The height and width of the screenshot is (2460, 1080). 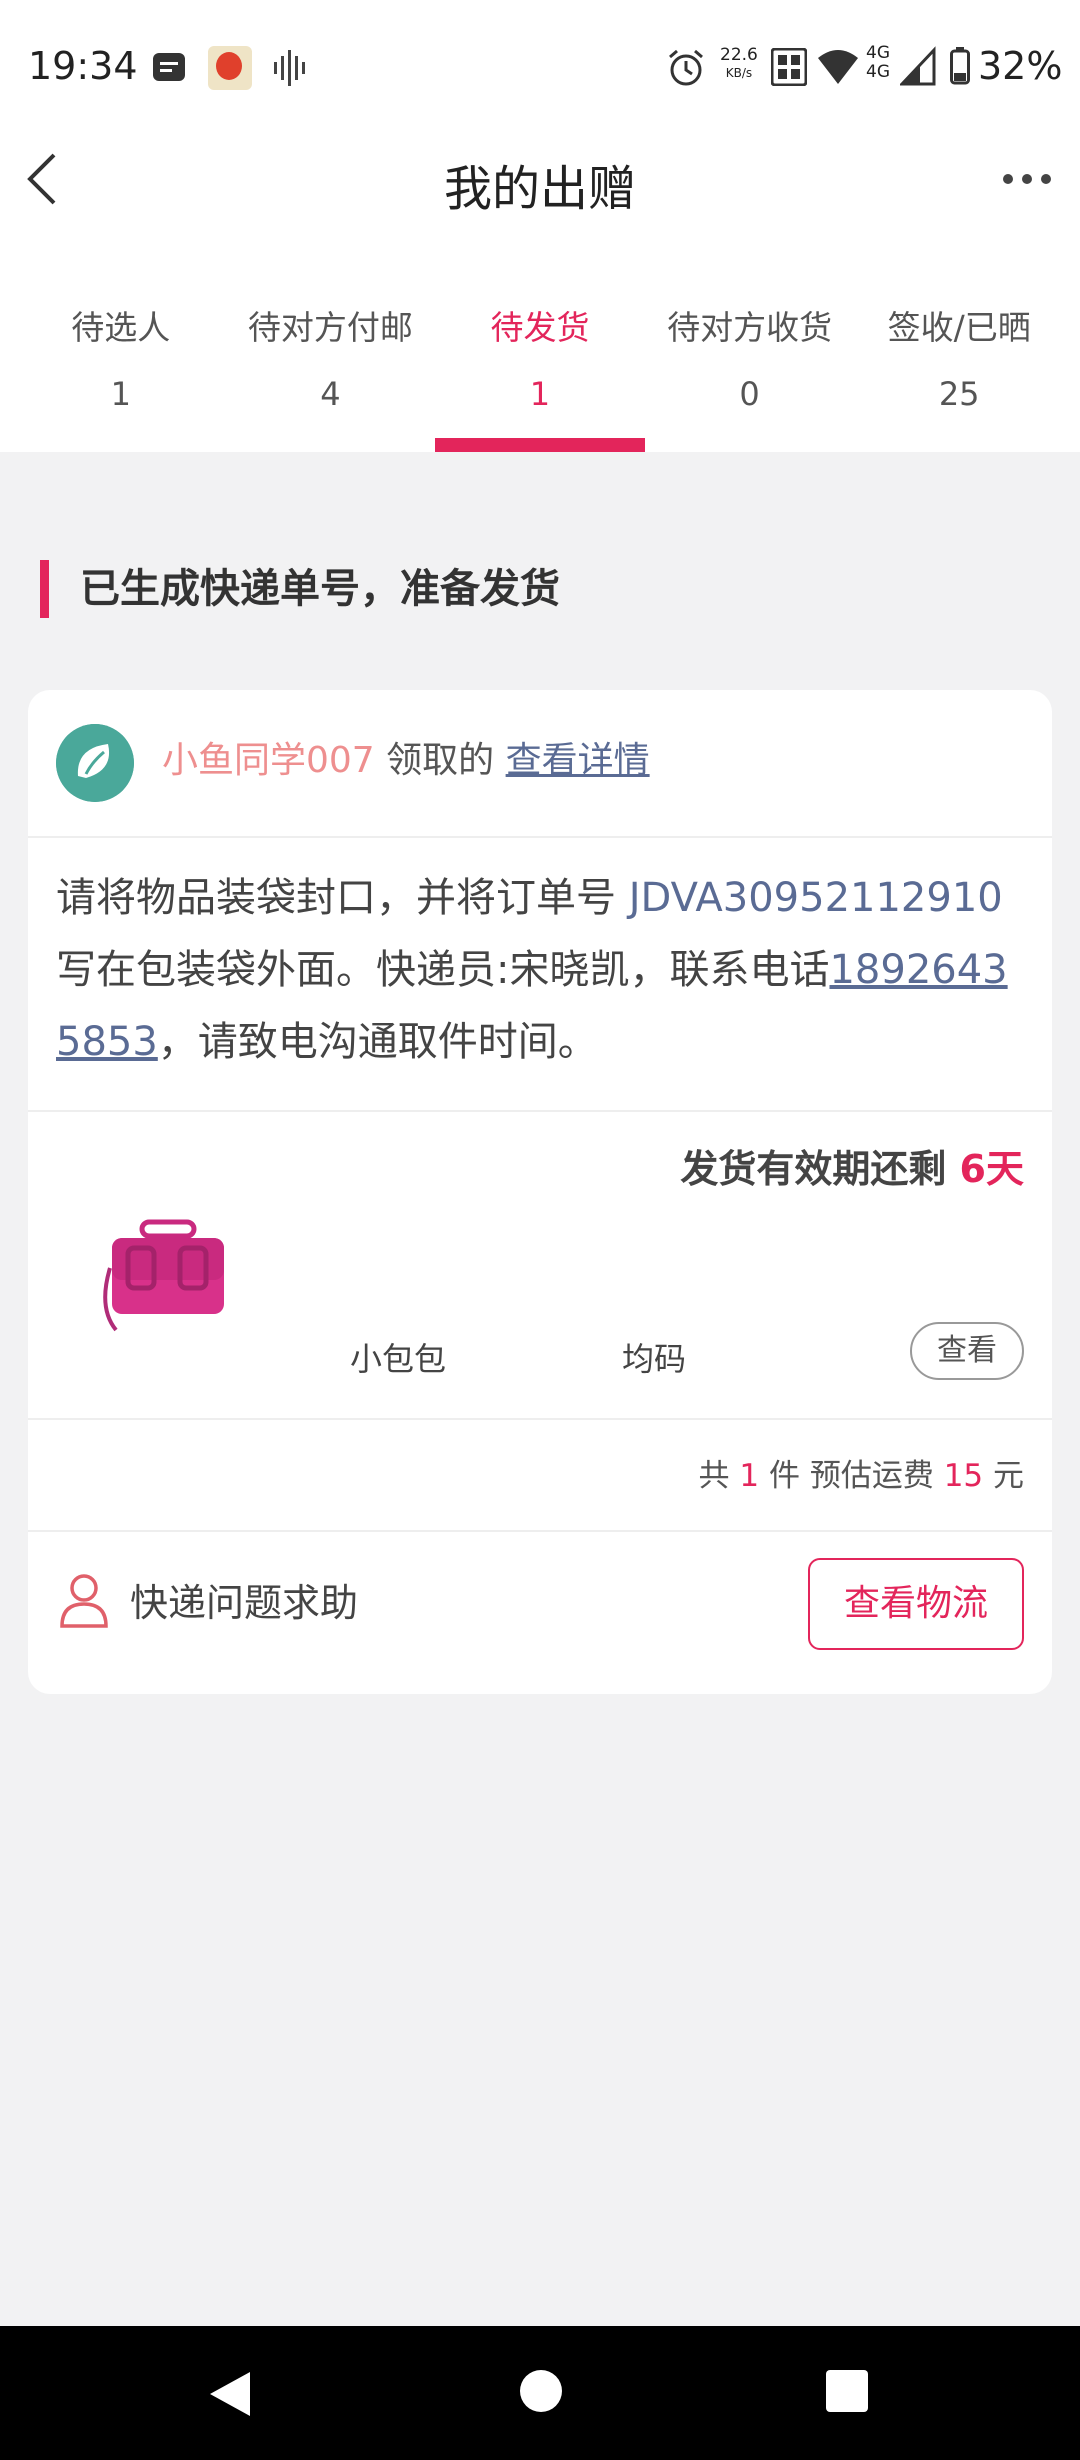 I want to click on avatar, so click(x=95, y=763).